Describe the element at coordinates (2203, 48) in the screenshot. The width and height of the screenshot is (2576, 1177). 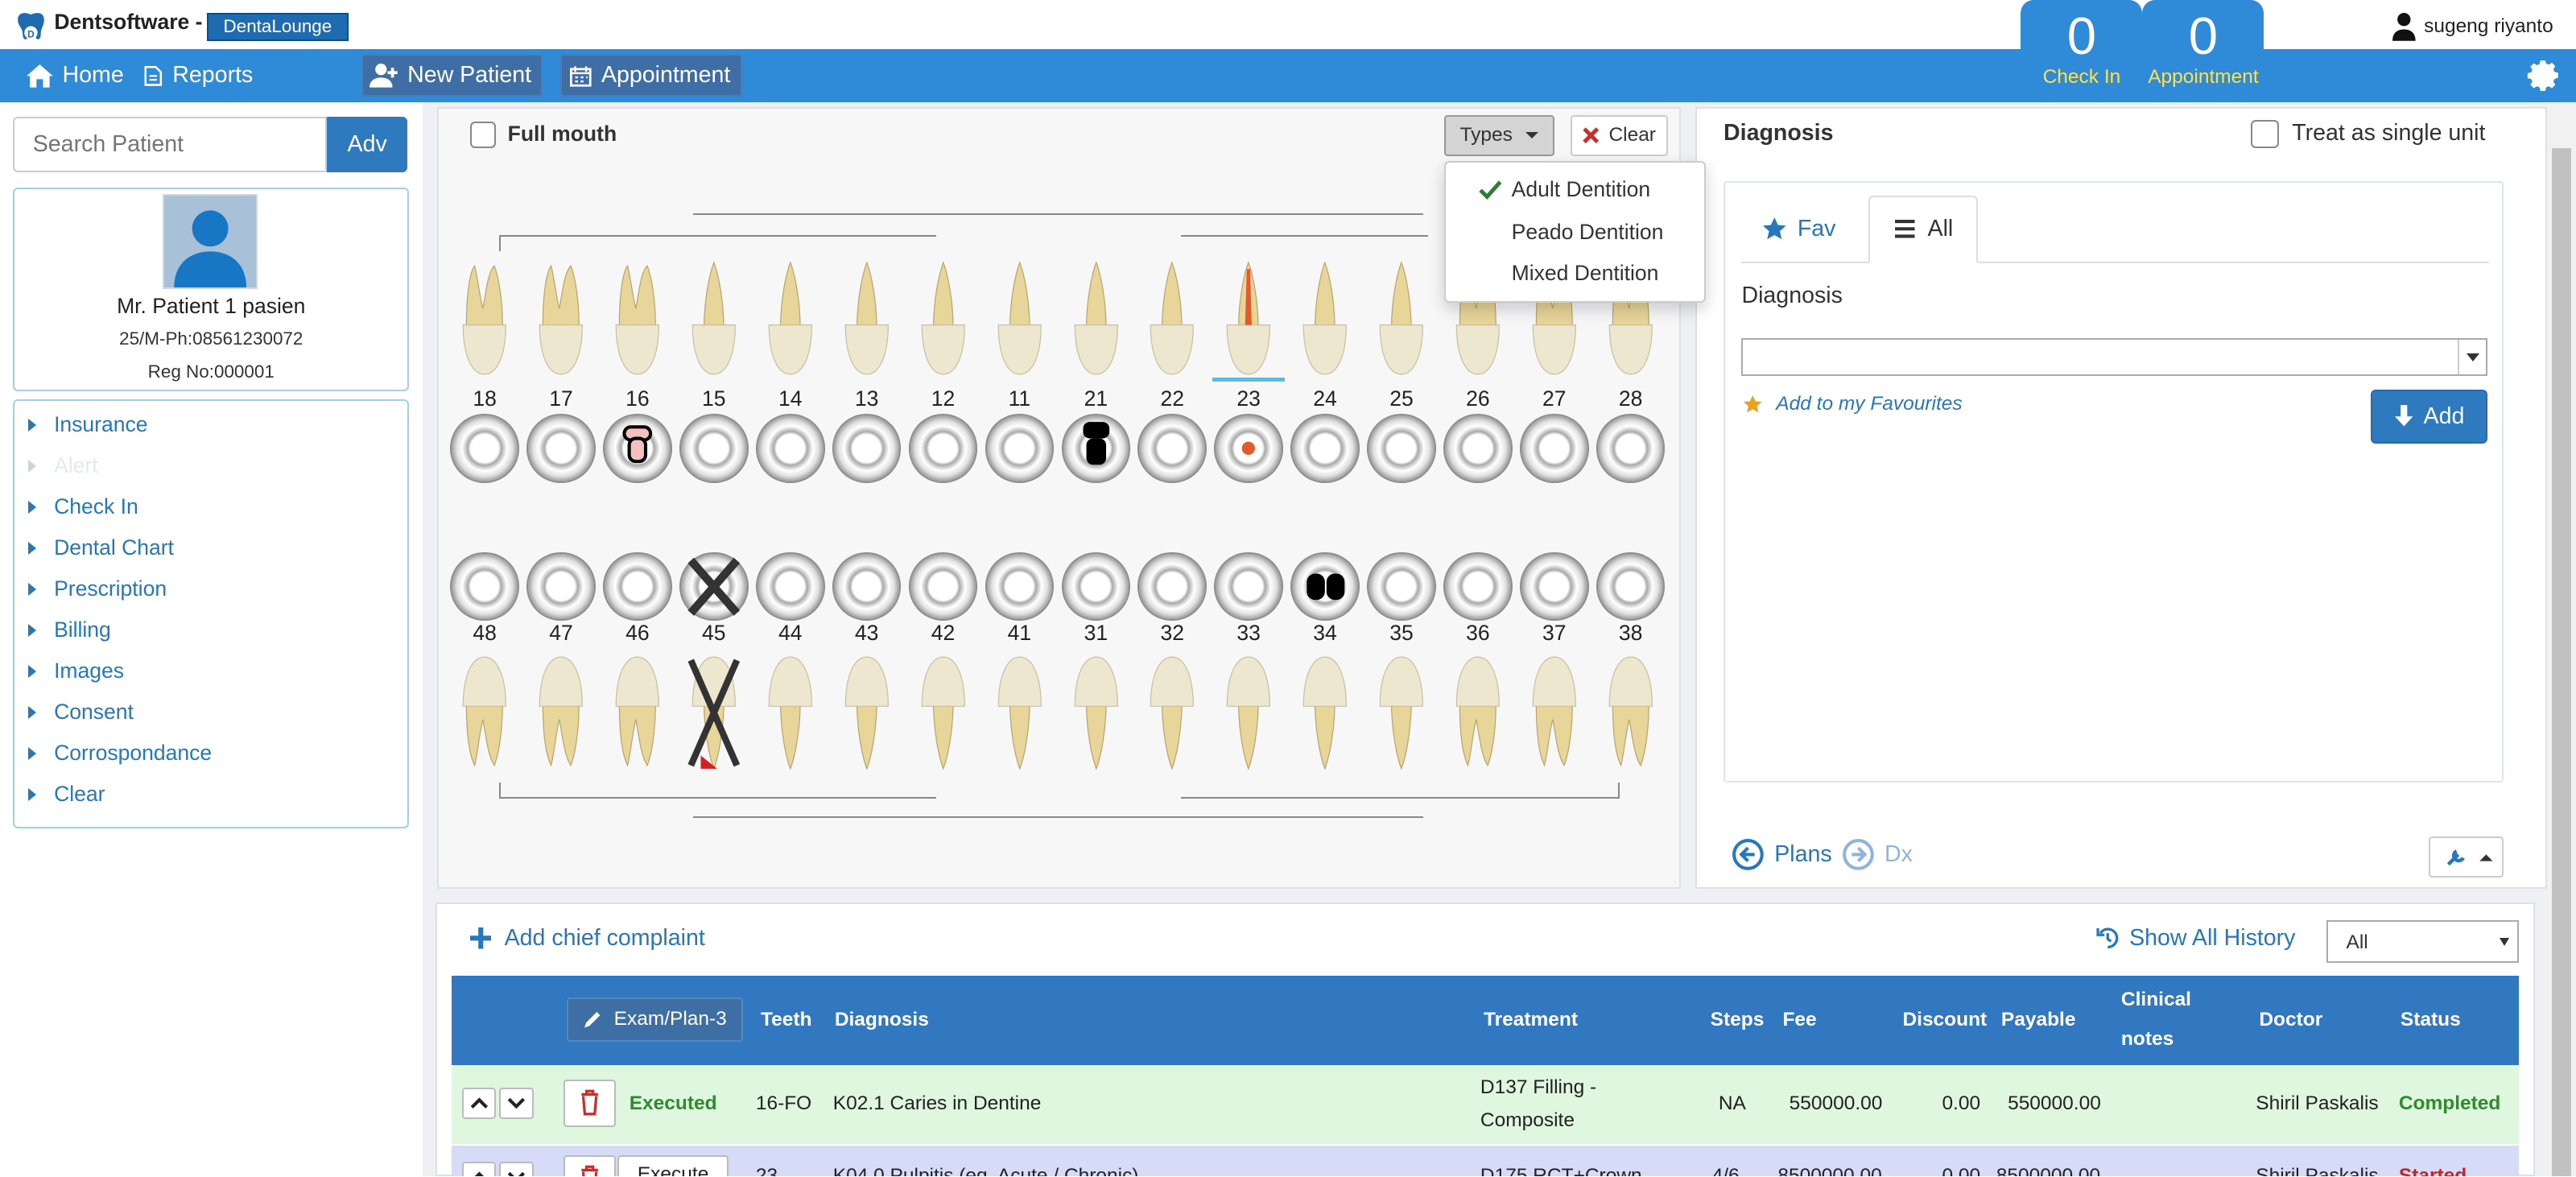
I see `appointment-counter: 0 Appointment` at that location.